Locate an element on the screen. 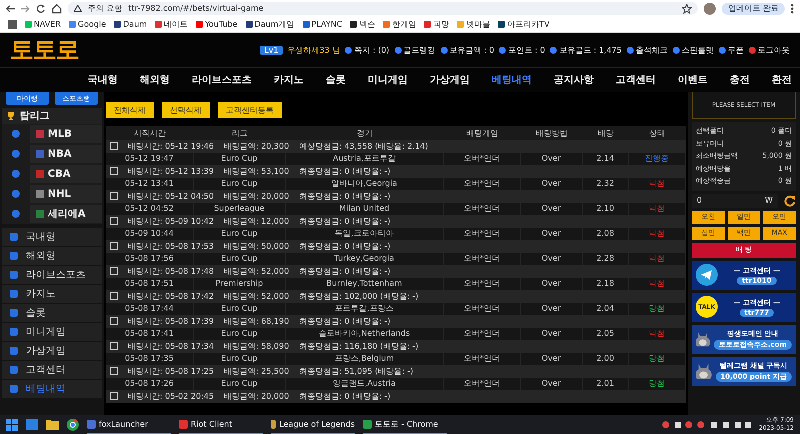 The height and width of the screenshot is (434, 800). url-text: ttr-7982.com/#/bets/virtual-game is located at coordinates (402, 8).